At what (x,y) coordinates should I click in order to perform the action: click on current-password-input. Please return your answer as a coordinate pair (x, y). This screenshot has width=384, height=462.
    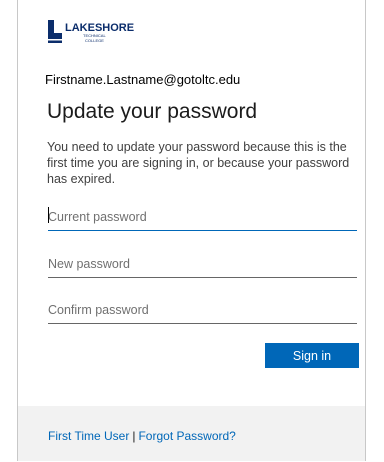
    Looking at the image, I should click on (202, 217).